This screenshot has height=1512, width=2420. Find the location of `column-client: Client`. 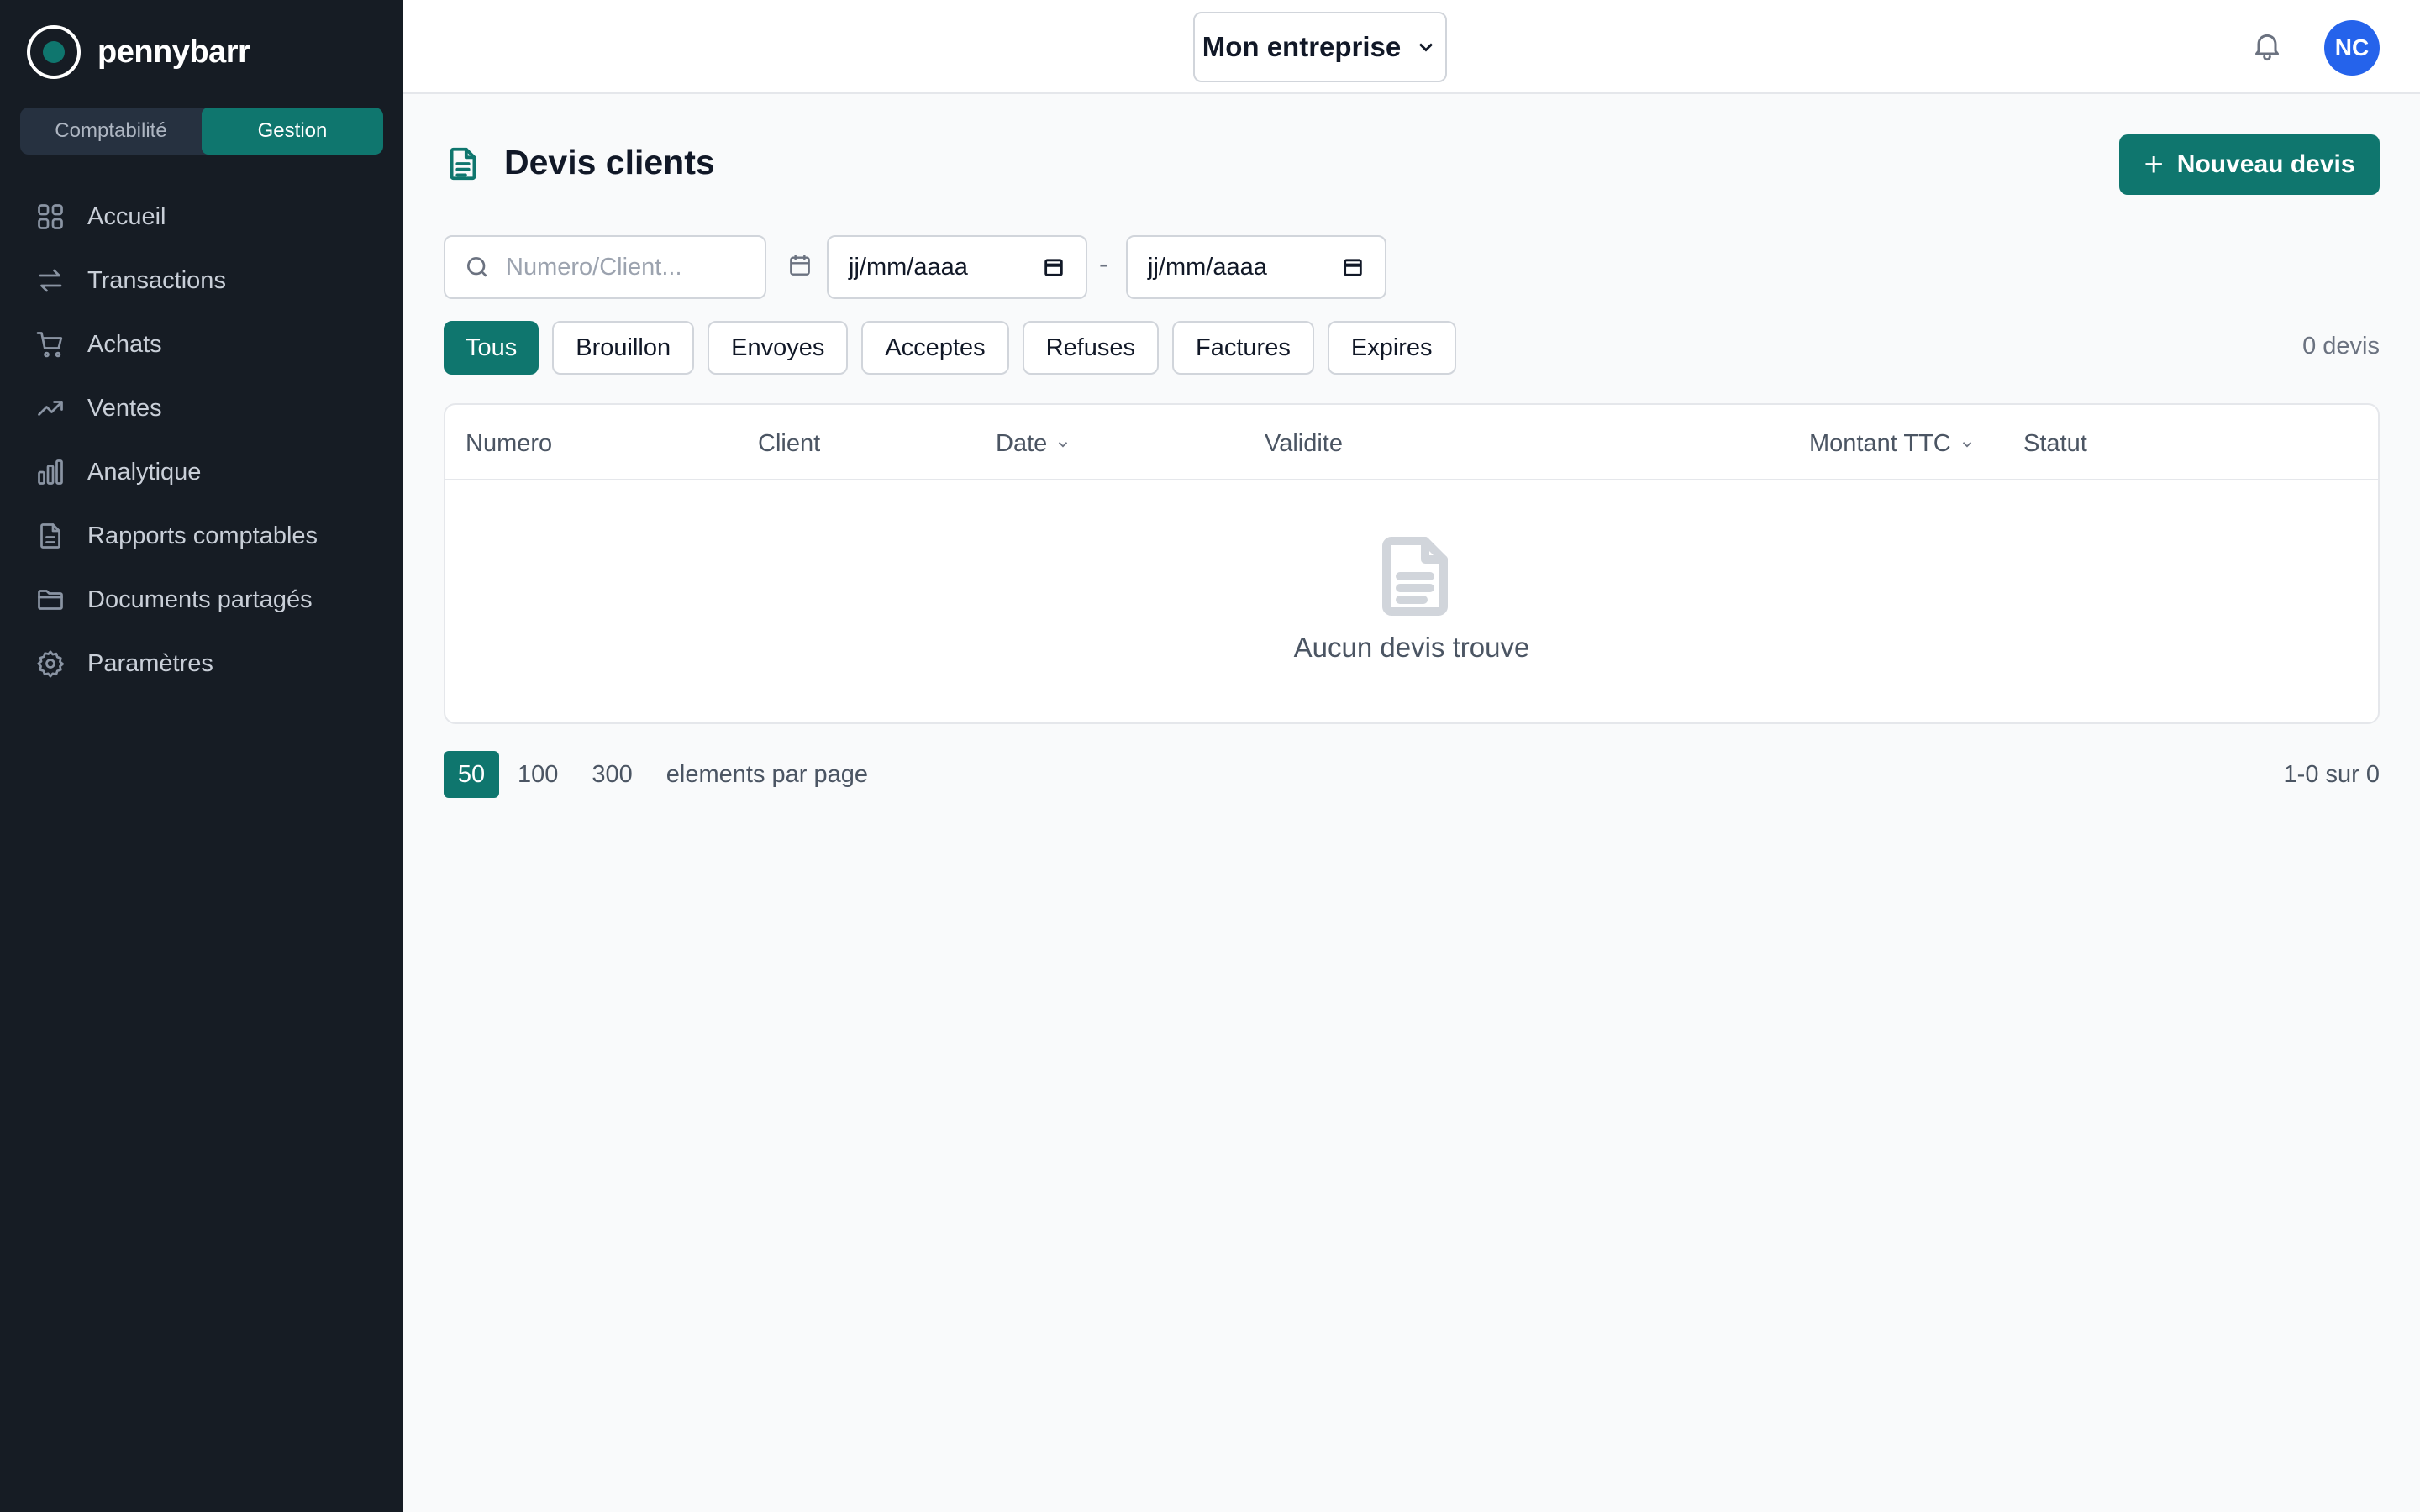

column-client: Client is located at coordinates (789, 444).